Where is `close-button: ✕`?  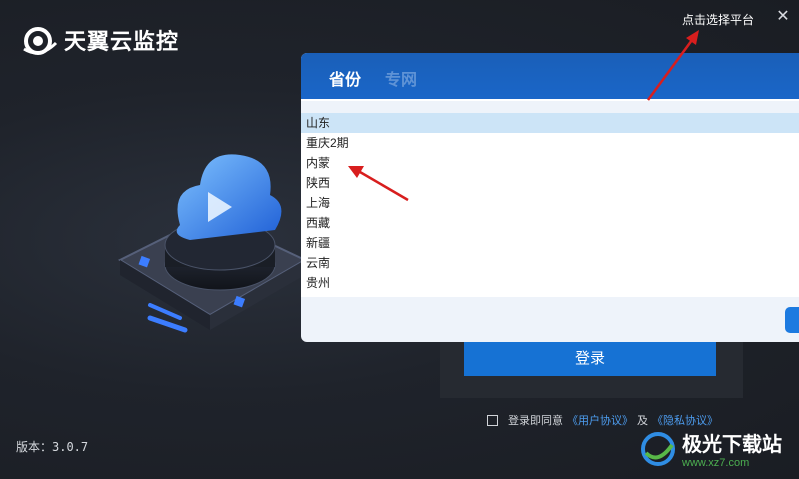
close-button: ✕ is located at coordinates (783, 17).